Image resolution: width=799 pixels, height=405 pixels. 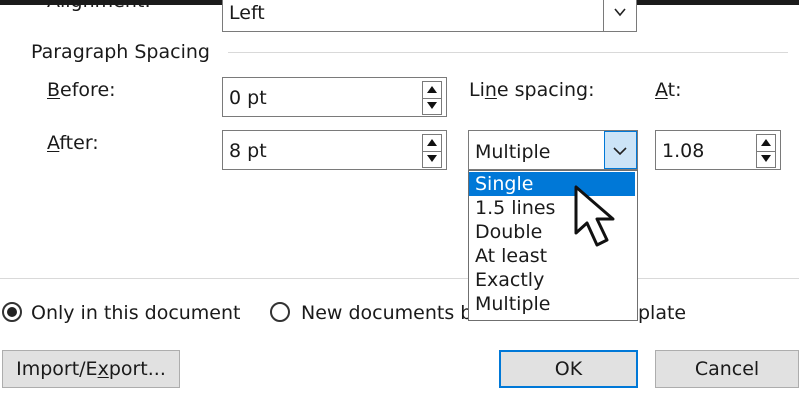 What do you see at coordinates (248, 151) in the screenshot?
I see `after-value: 8 pt` at bounding box center [248, 151].